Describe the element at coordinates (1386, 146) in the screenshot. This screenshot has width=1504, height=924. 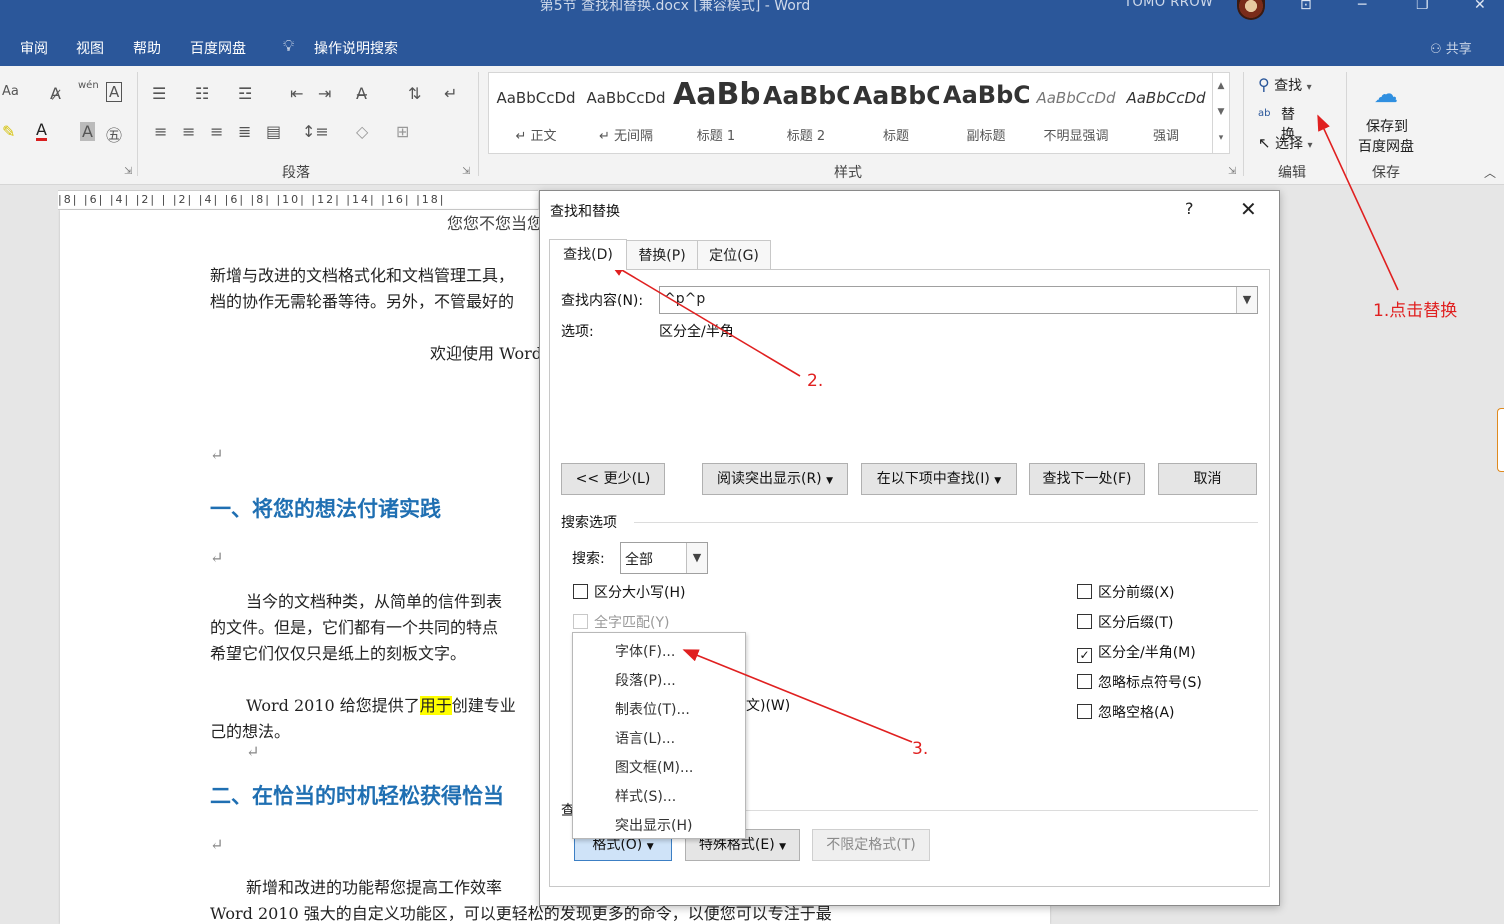
I see `save-to-baidu-line2: 百度网盘` at that location.